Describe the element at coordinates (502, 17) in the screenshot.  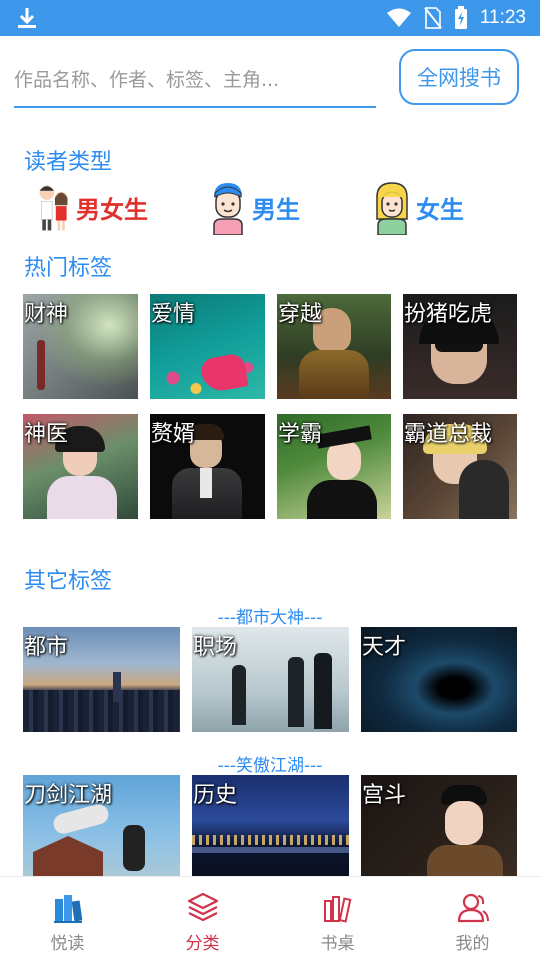
I see `clock: 11:23` at that location.